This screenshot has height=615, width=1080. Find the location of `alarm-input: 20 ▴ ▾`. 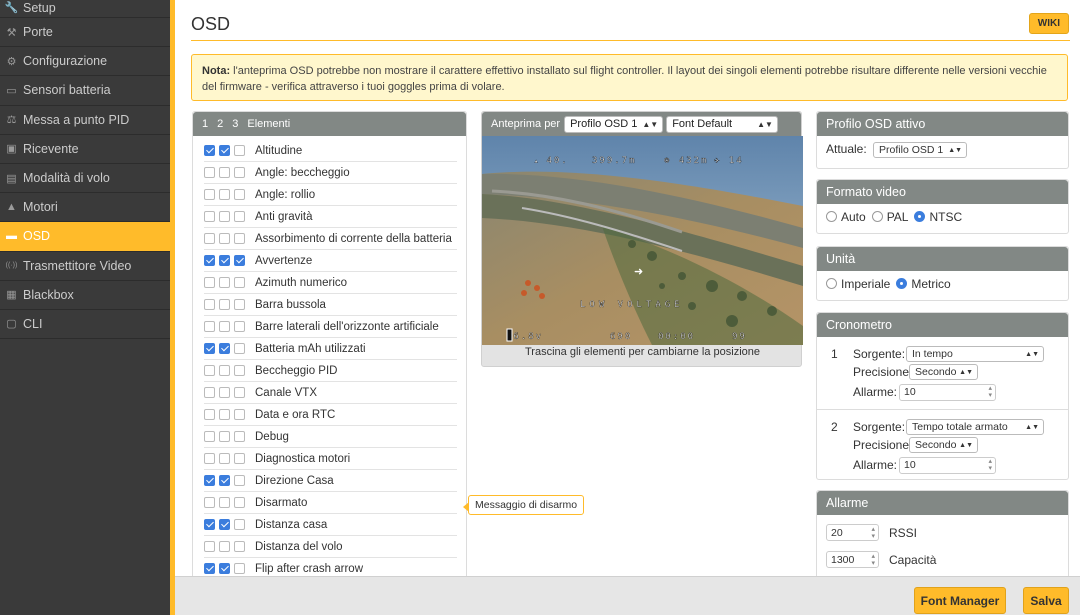

alarm-input: 20 ▴ ▾ is located at coordinates (852, 532).